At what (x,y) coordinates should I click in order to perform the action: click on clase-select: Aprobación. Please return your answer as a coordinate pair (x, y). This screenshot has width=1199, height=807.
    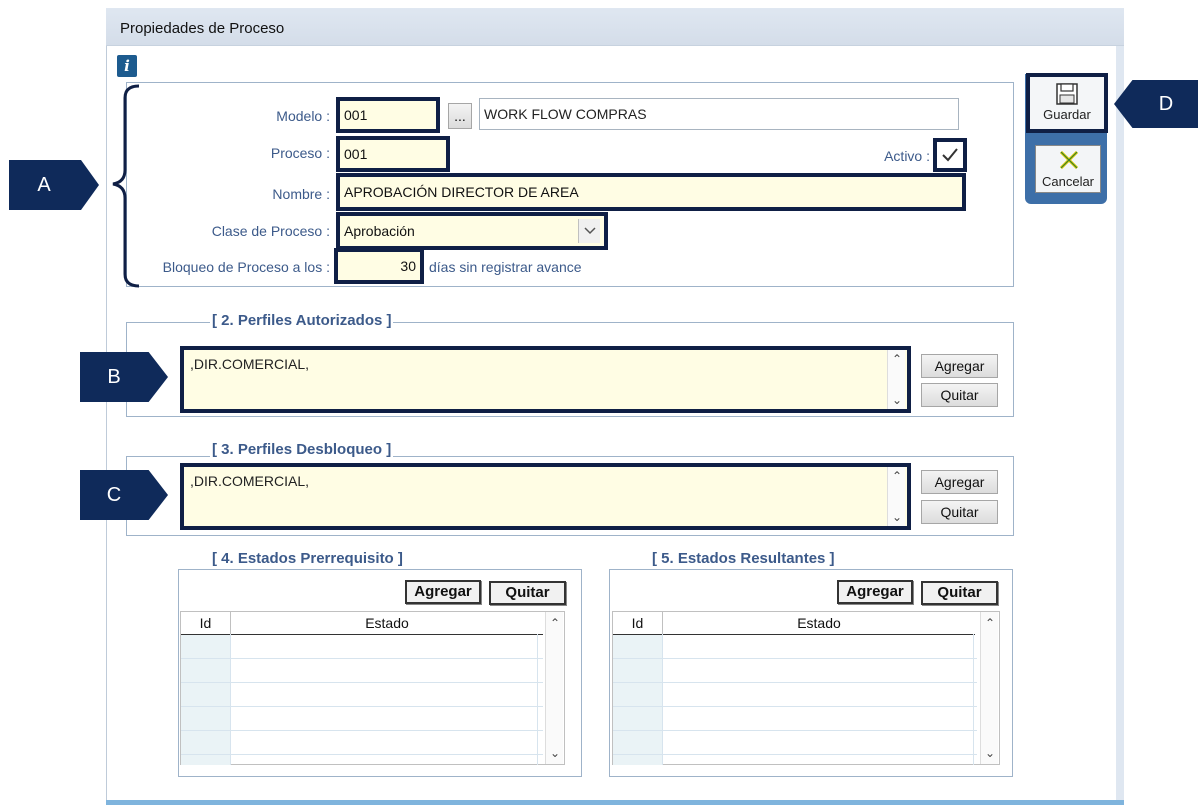
    Looking at the image, I should click on (472, 231).